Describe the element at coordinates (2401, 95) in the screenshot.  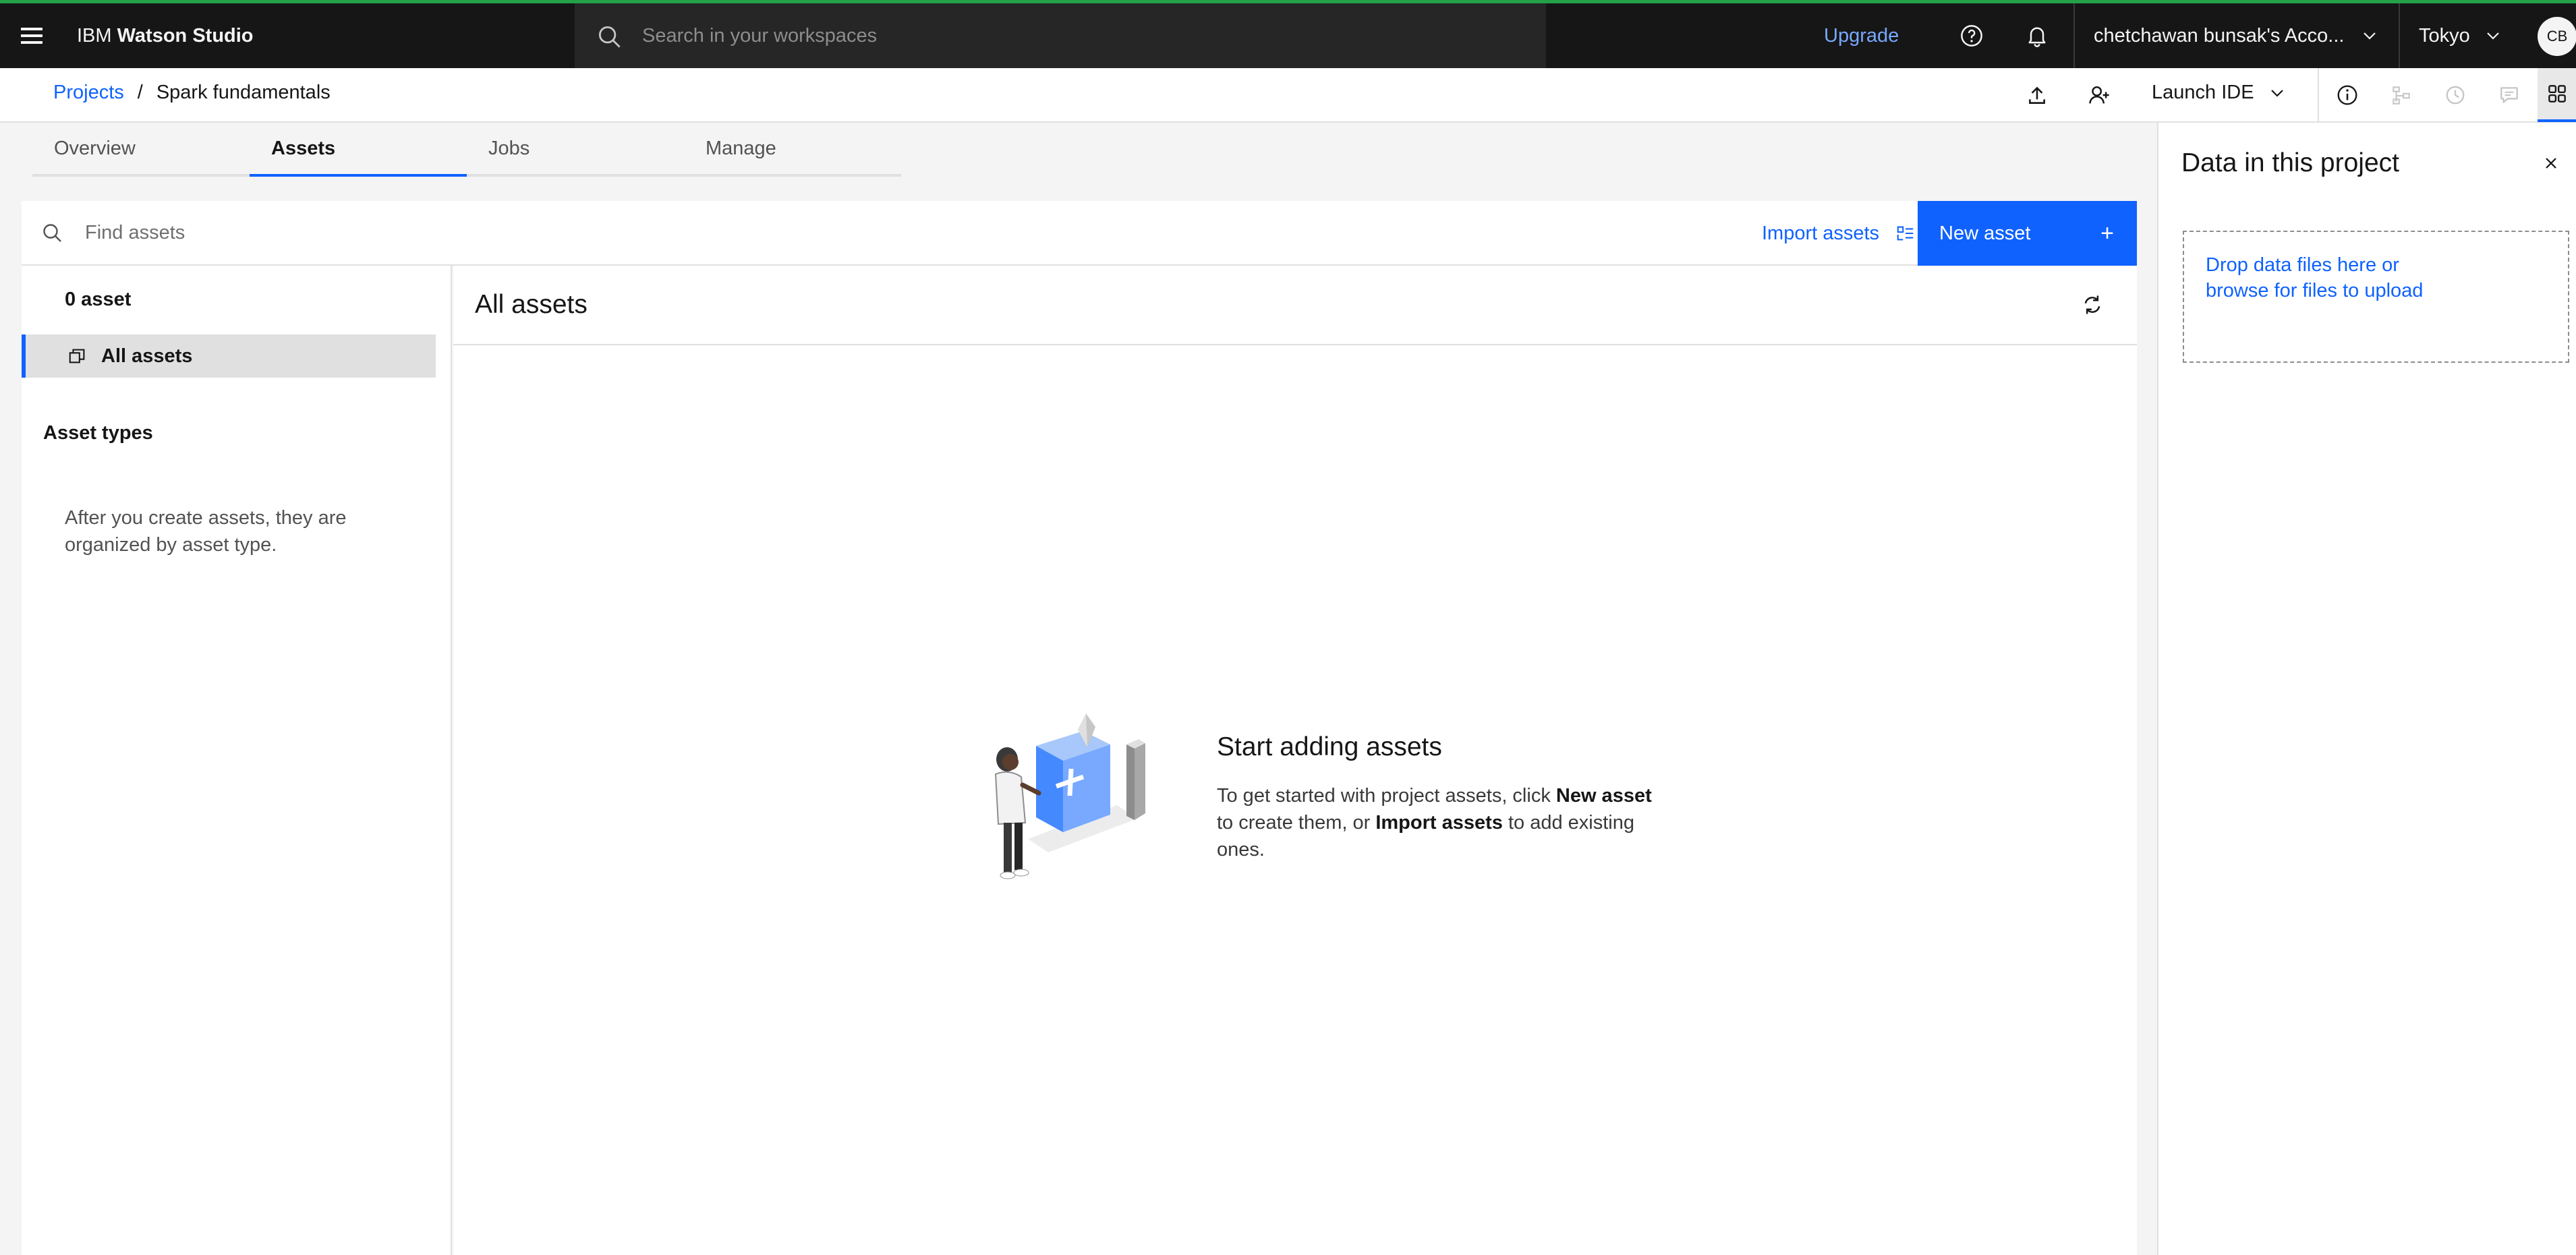
I see `lineage-icon` at that location.